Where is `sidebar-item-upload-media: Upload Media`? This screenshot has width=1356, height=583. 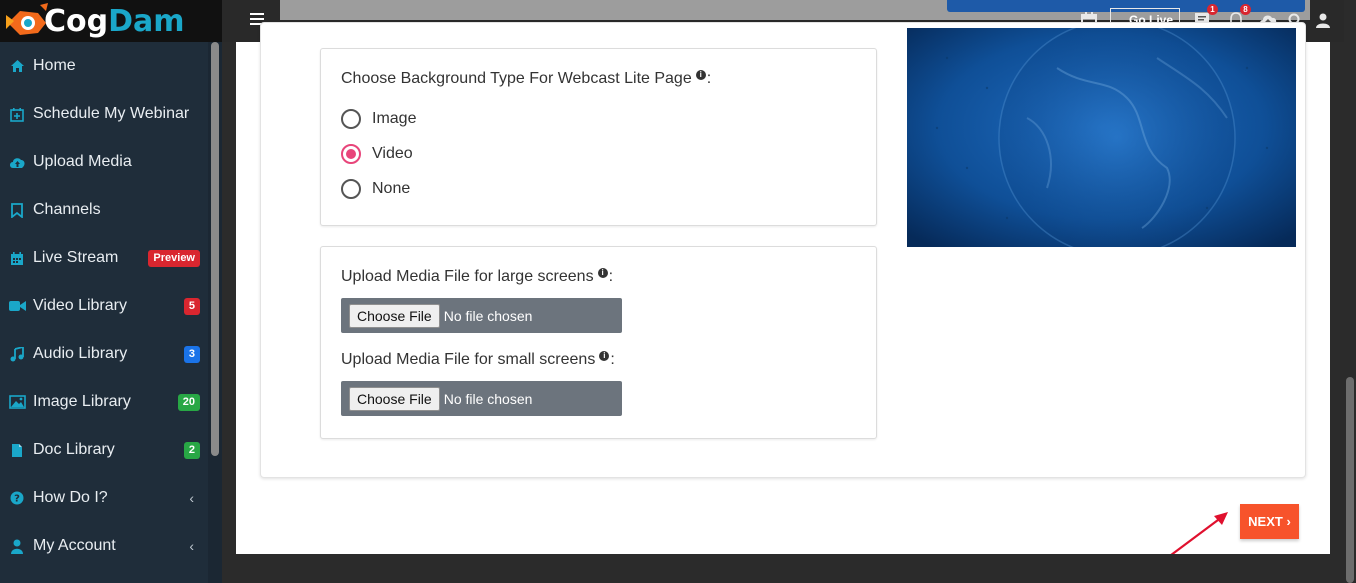
sidebar-item-upload-media: Upload Media is located at coordinates (104, 162).